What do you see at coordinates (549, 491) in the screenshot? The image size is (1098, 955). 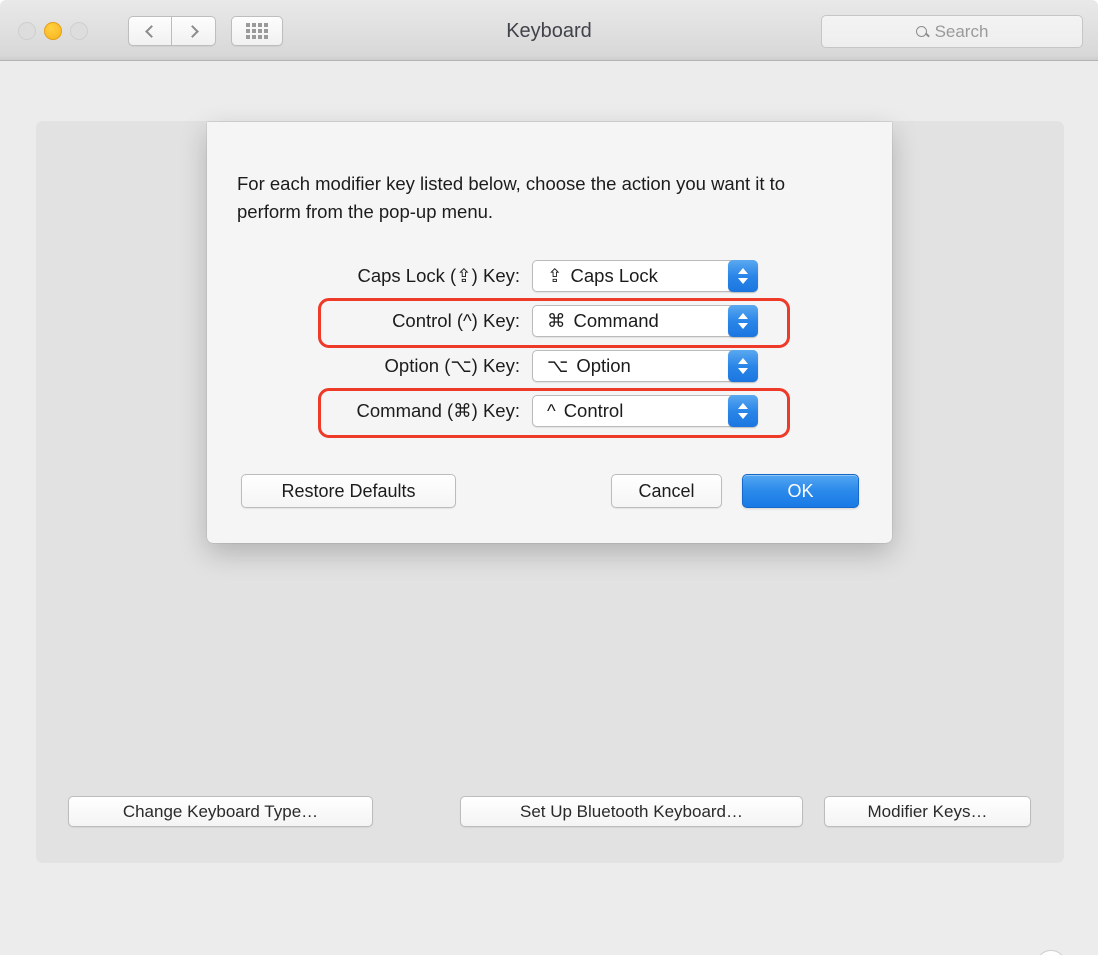 I see `sheet-button-bar: Restore Defaults Cancel OK` at bounding box center [549, 491].